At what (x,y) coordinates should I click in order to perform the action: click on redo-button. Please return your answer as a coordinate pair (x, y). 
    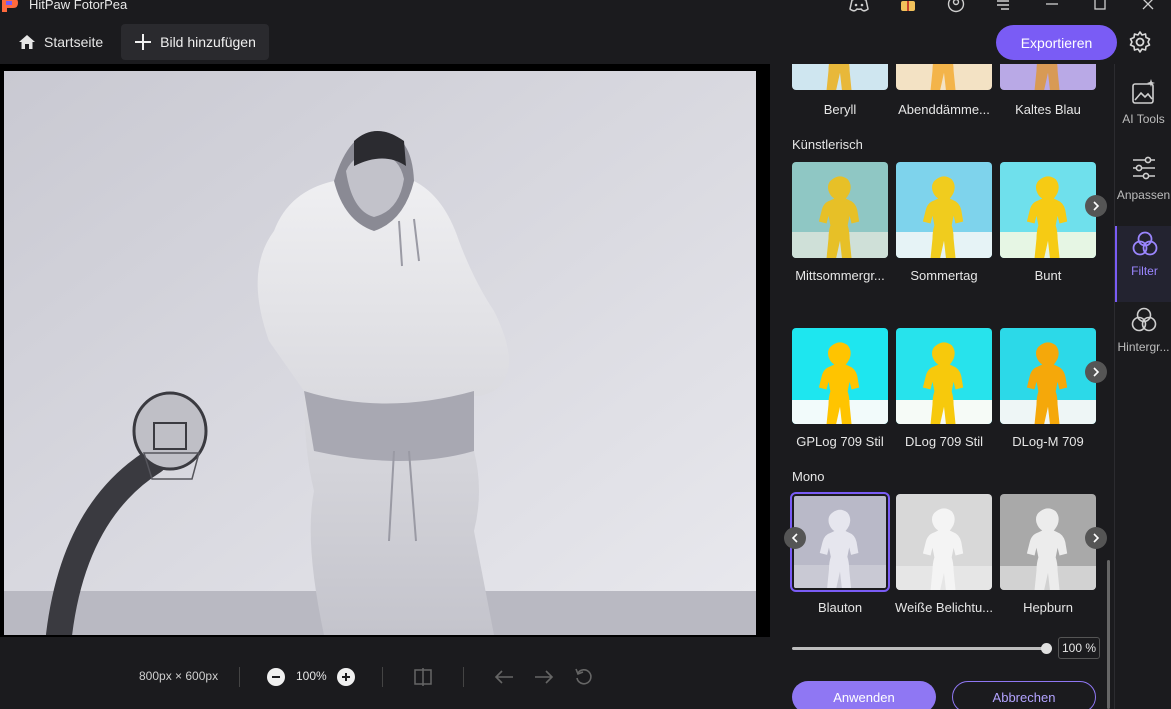
    Looking at the image, I should click on (544, 677).